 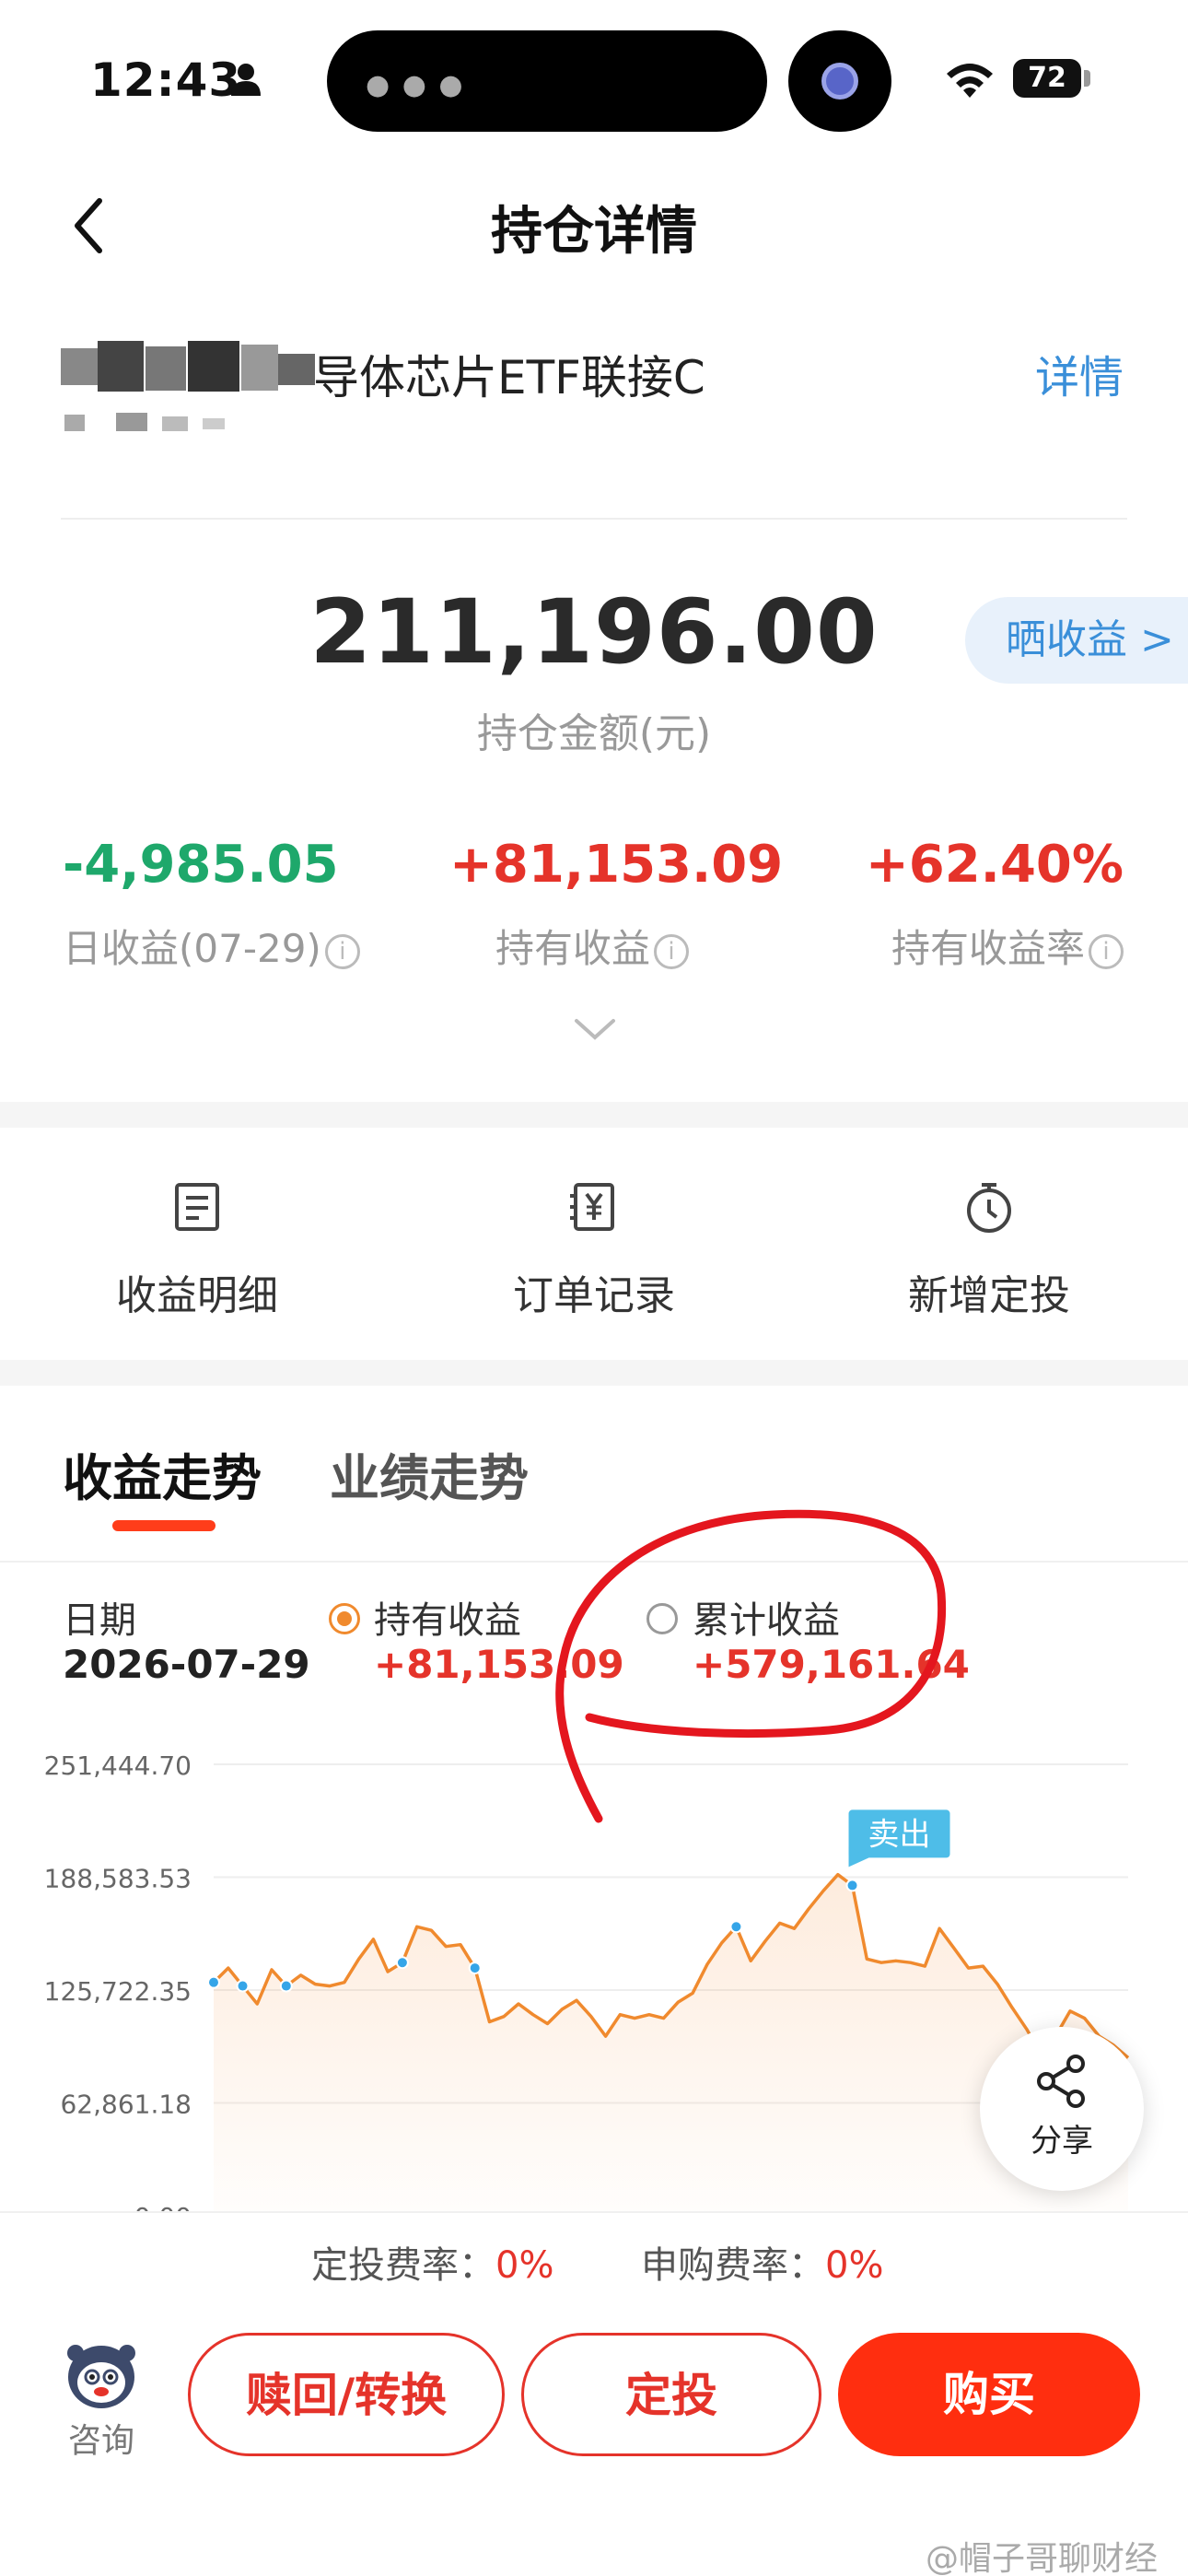 What do you see at coordinates (595, 1029) in the screenshot?
I see `chevron-down-icon` at bounding box center [595, 1029].